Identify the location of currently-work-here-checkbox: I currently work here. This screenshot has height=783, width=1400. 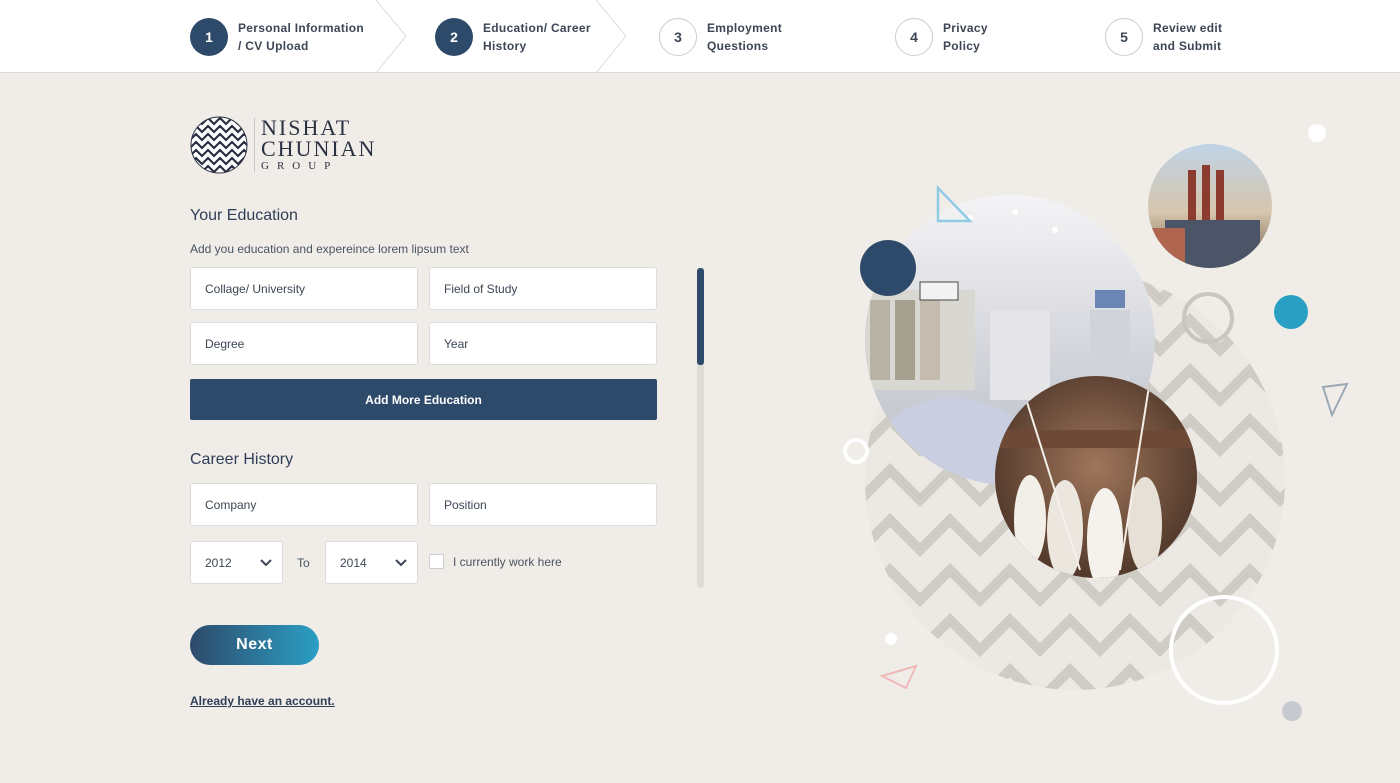
(495, 561).